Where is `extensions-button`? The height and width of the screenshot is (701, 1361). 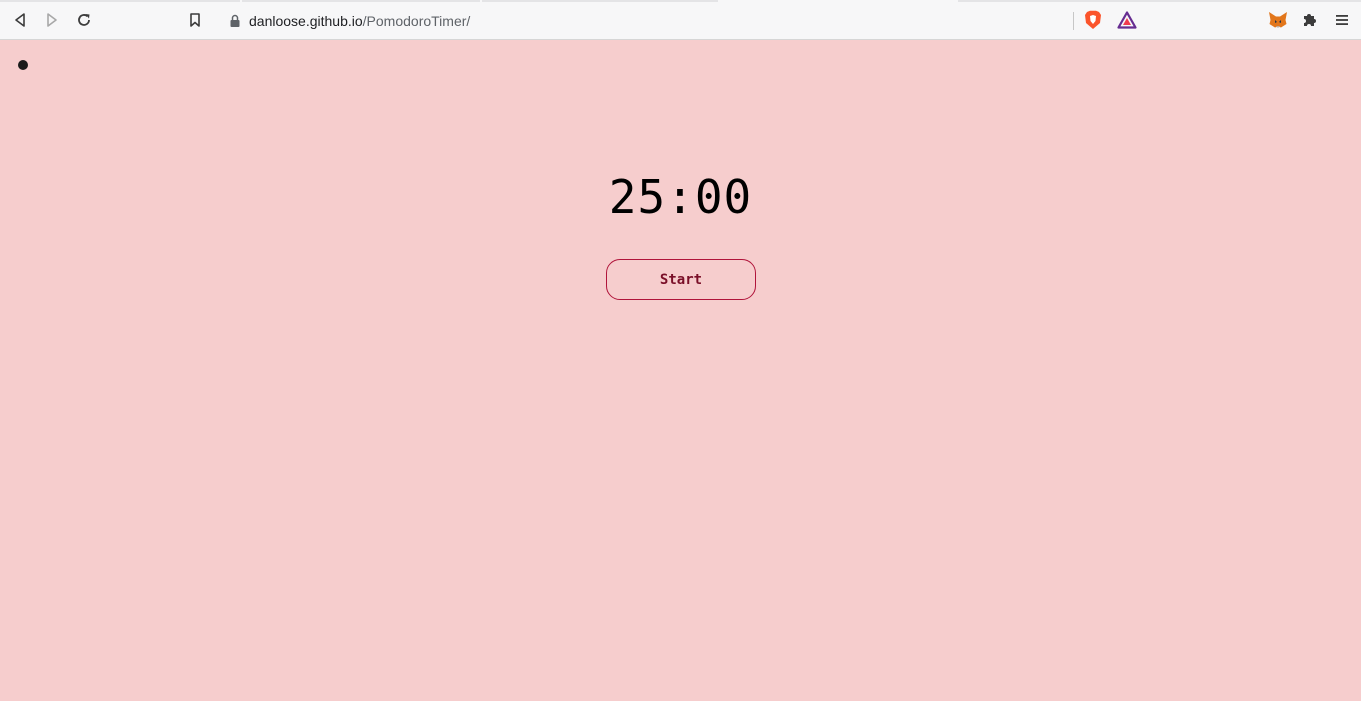
extensions-button is located at coordinates (1310, 20).